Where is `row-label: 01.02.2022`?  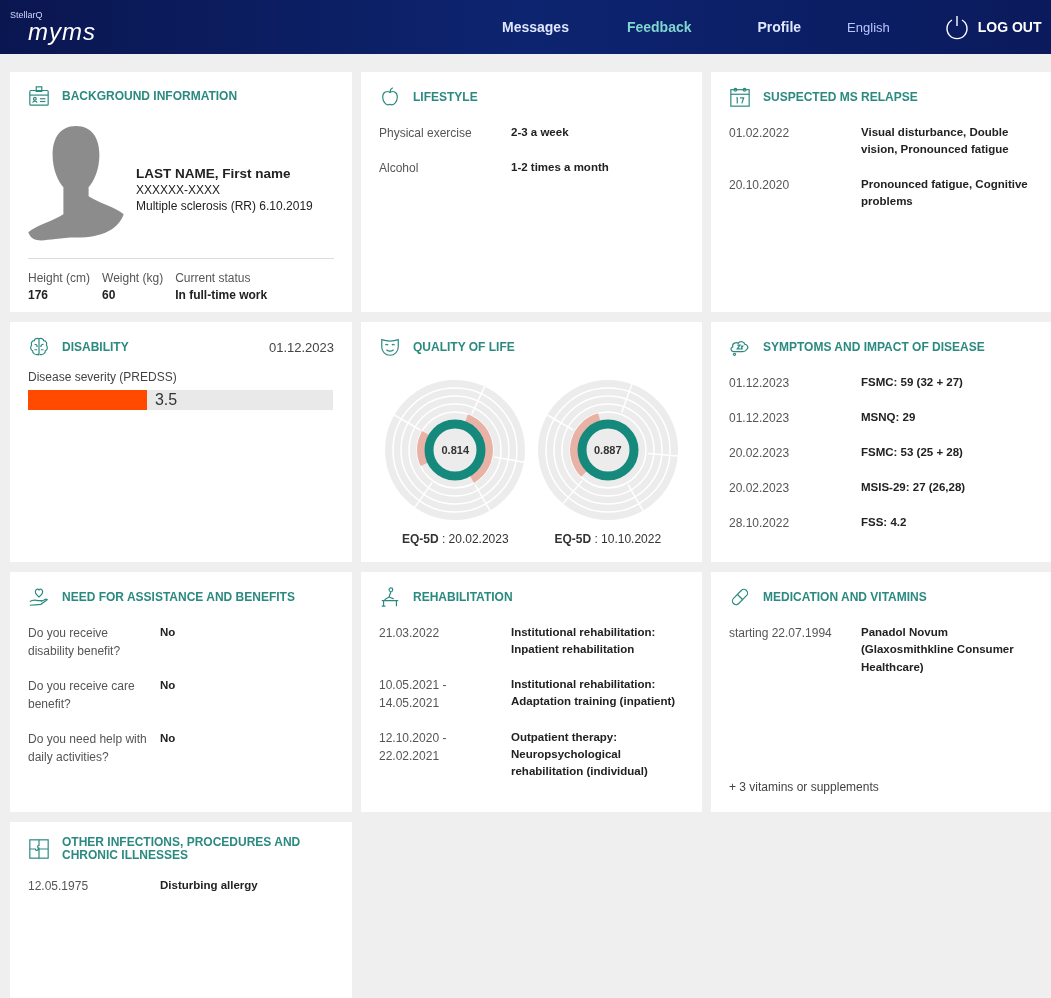
row-label: 01.02.2022 is located at coordinates (760, 133).